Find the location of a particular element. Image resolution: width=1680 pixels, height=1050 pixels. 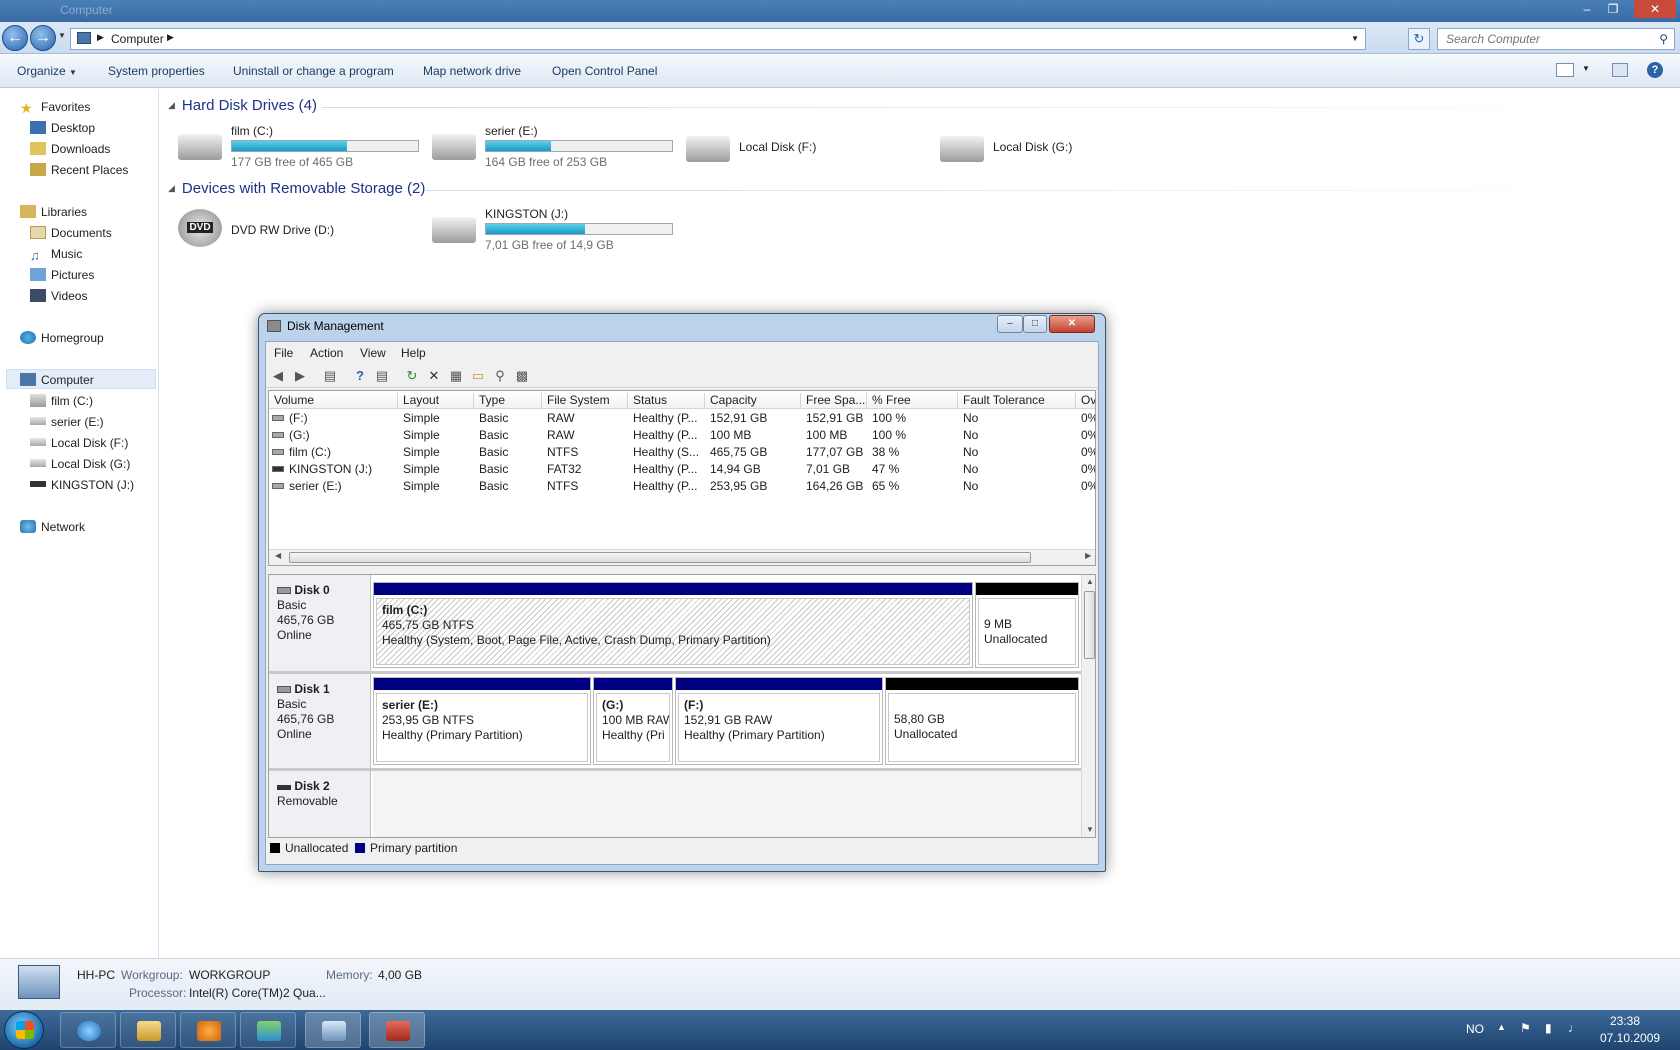

column-layout: Layout is located at coordinates (436, 401).